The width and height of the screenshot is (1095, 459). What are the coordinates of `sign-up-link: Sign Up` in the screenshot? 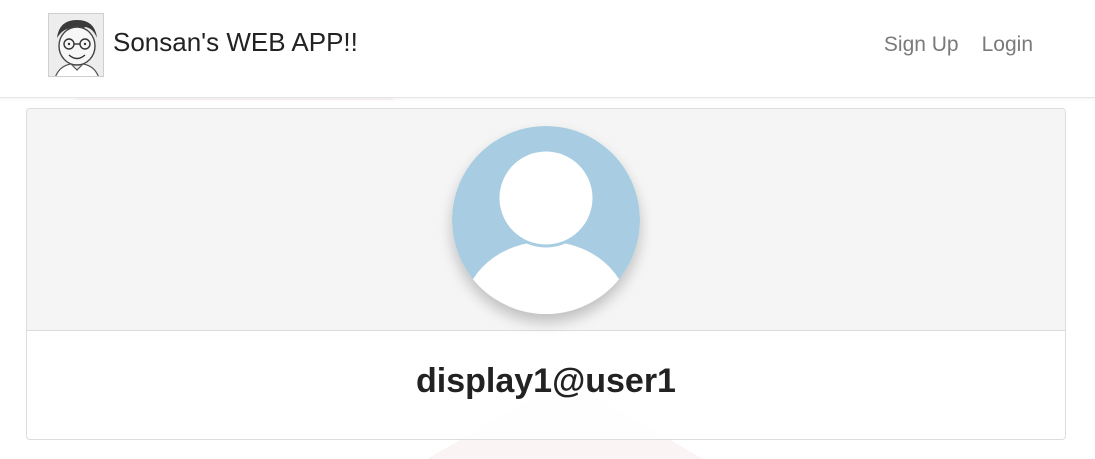 It's located at (921, 45).